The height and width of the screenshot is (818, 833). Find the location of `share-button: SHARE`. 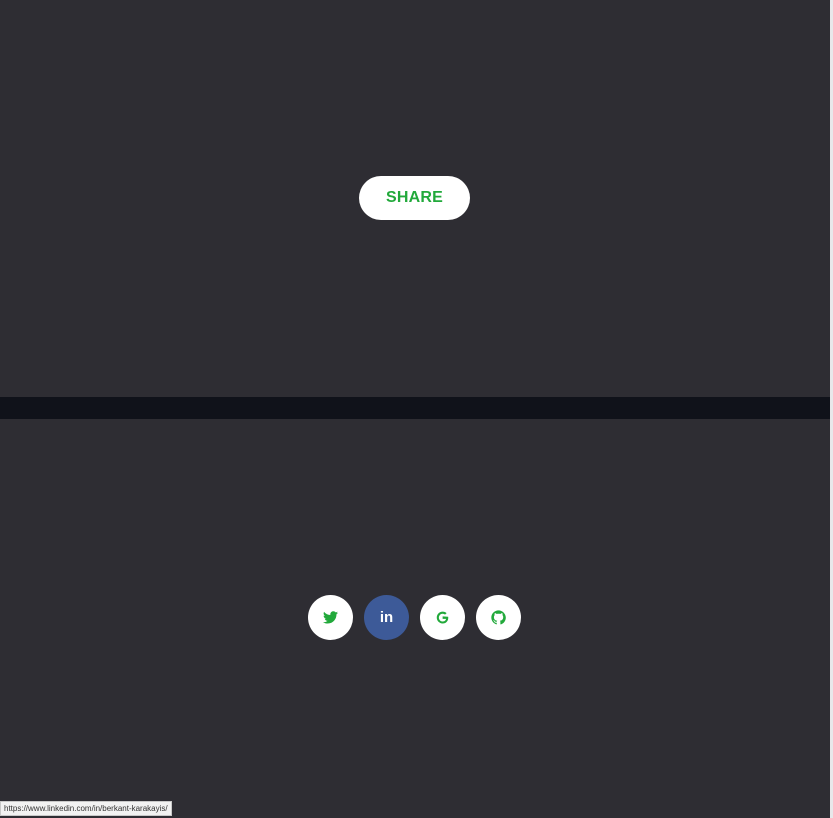

share-button: SHARE is located at coordinates (414, 198).